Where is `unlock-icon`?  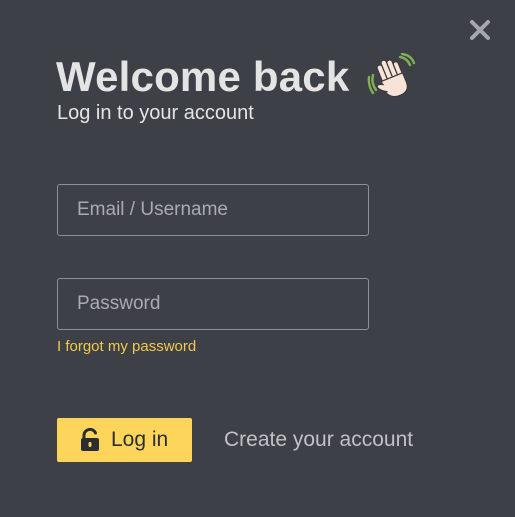 unlock-icon is located at coordinates (90, 439).